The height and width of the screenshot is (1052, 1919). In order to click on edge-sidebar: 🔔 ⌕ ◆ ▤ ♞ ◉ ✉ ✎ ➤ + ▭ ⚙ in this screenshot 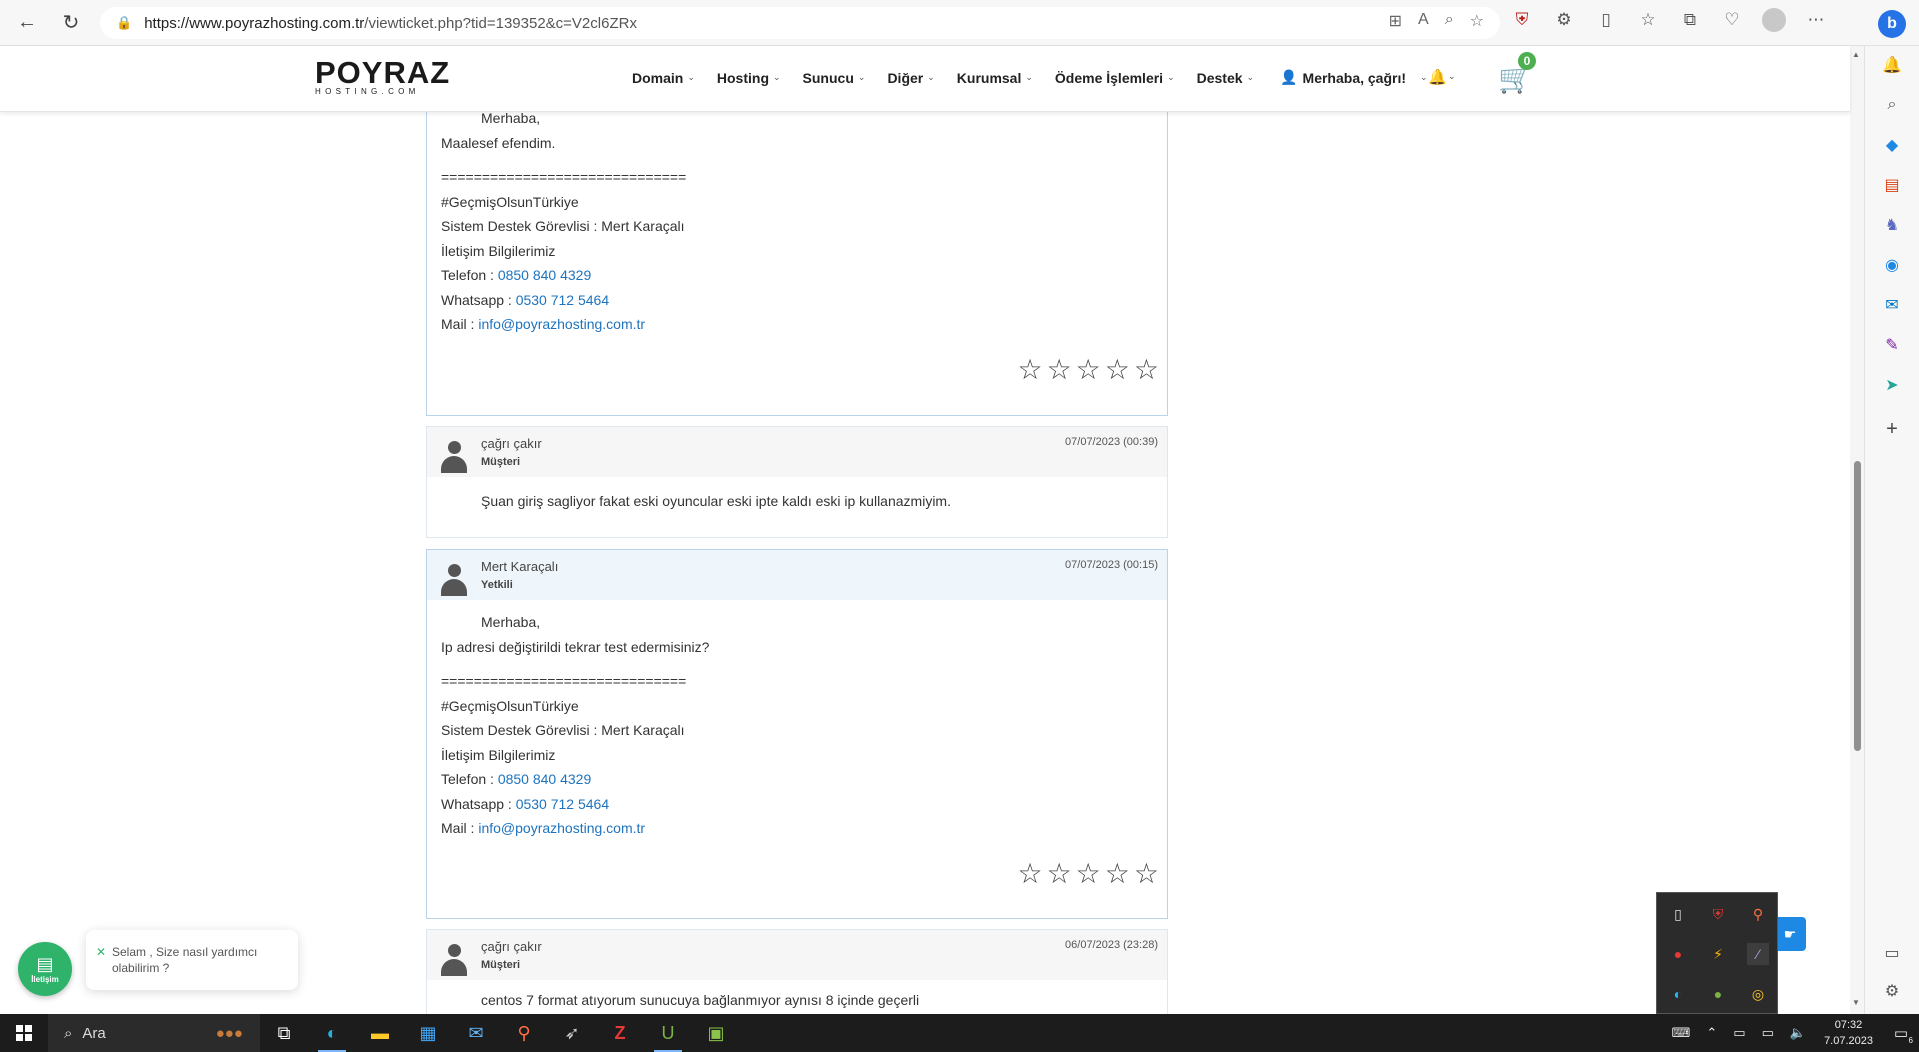, I will do `click(1891, 530)`.